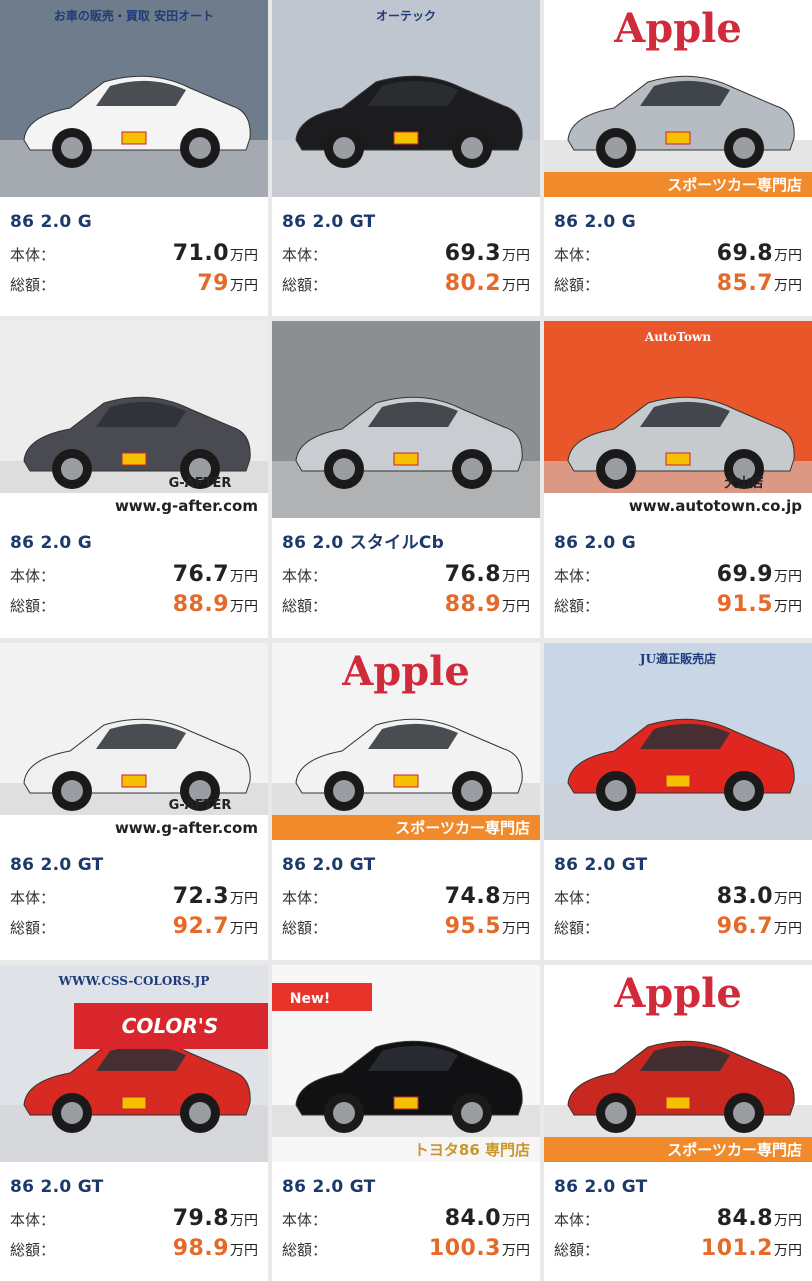 This screenshot has height=1281, width=812. I want to click on total-price-value: 91.5, so click(744, 604).